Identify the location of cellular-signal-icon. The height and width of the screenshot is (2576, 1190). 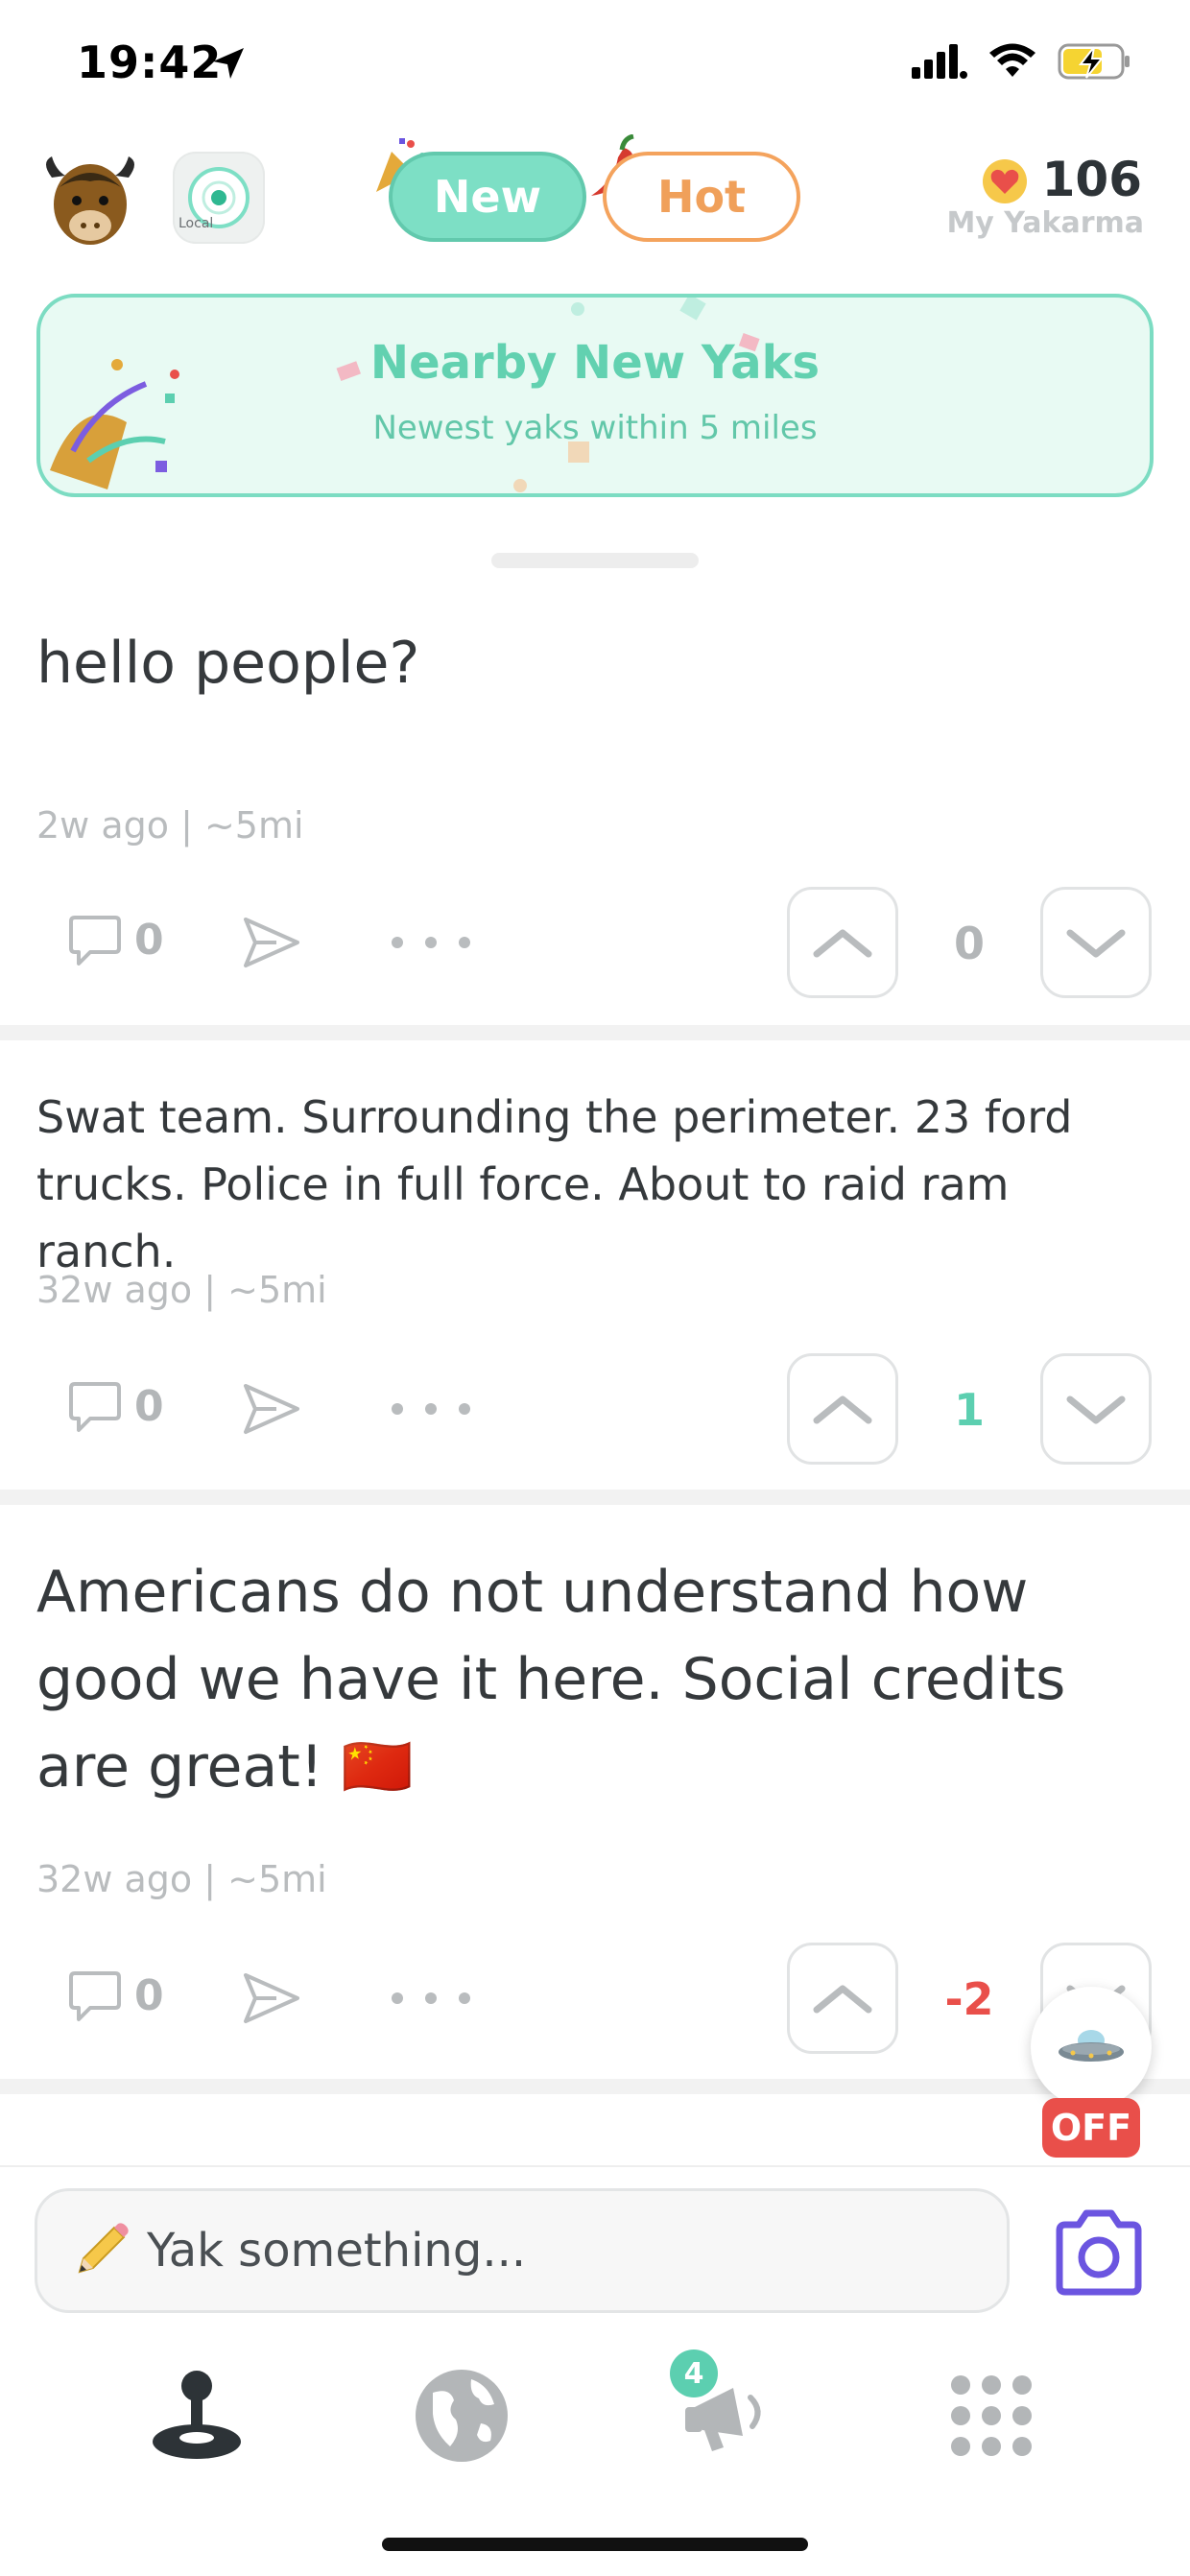
(940, 61).